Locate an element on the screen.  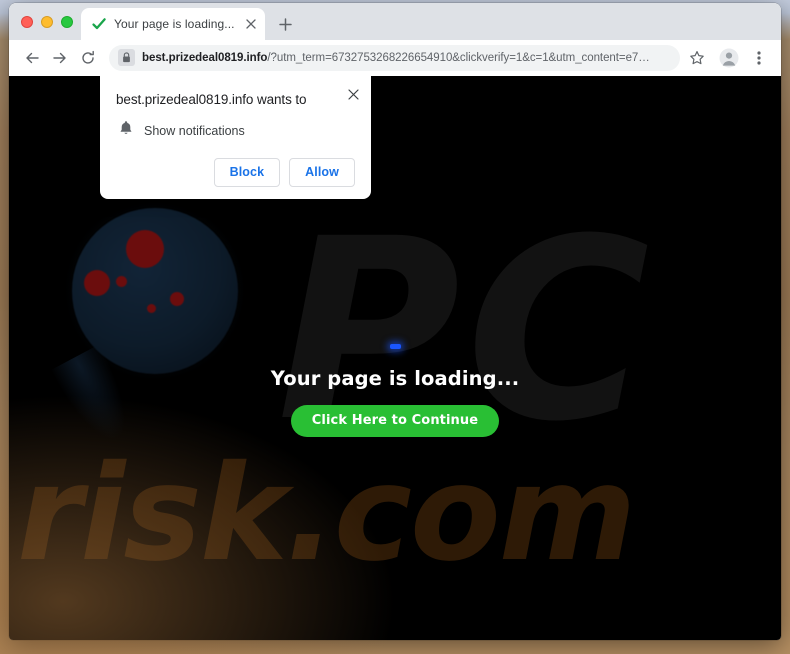
green-check-icon is located at coordinates (99, 24).